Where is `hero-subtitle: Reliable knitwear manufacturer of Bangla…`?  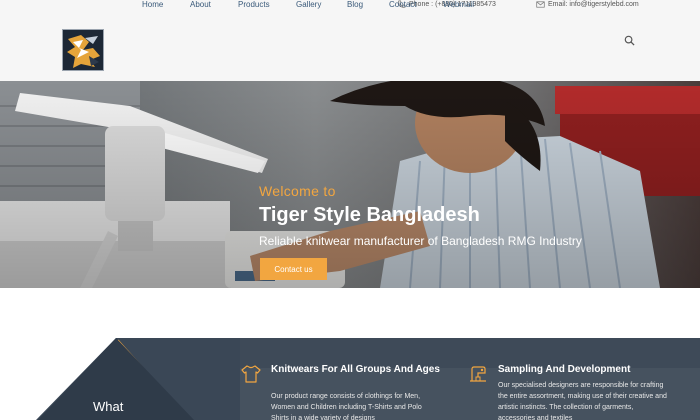
hero-subtitle: Reliable knitwear manufacturer of Bangla… is located at coordinates (420, 241).